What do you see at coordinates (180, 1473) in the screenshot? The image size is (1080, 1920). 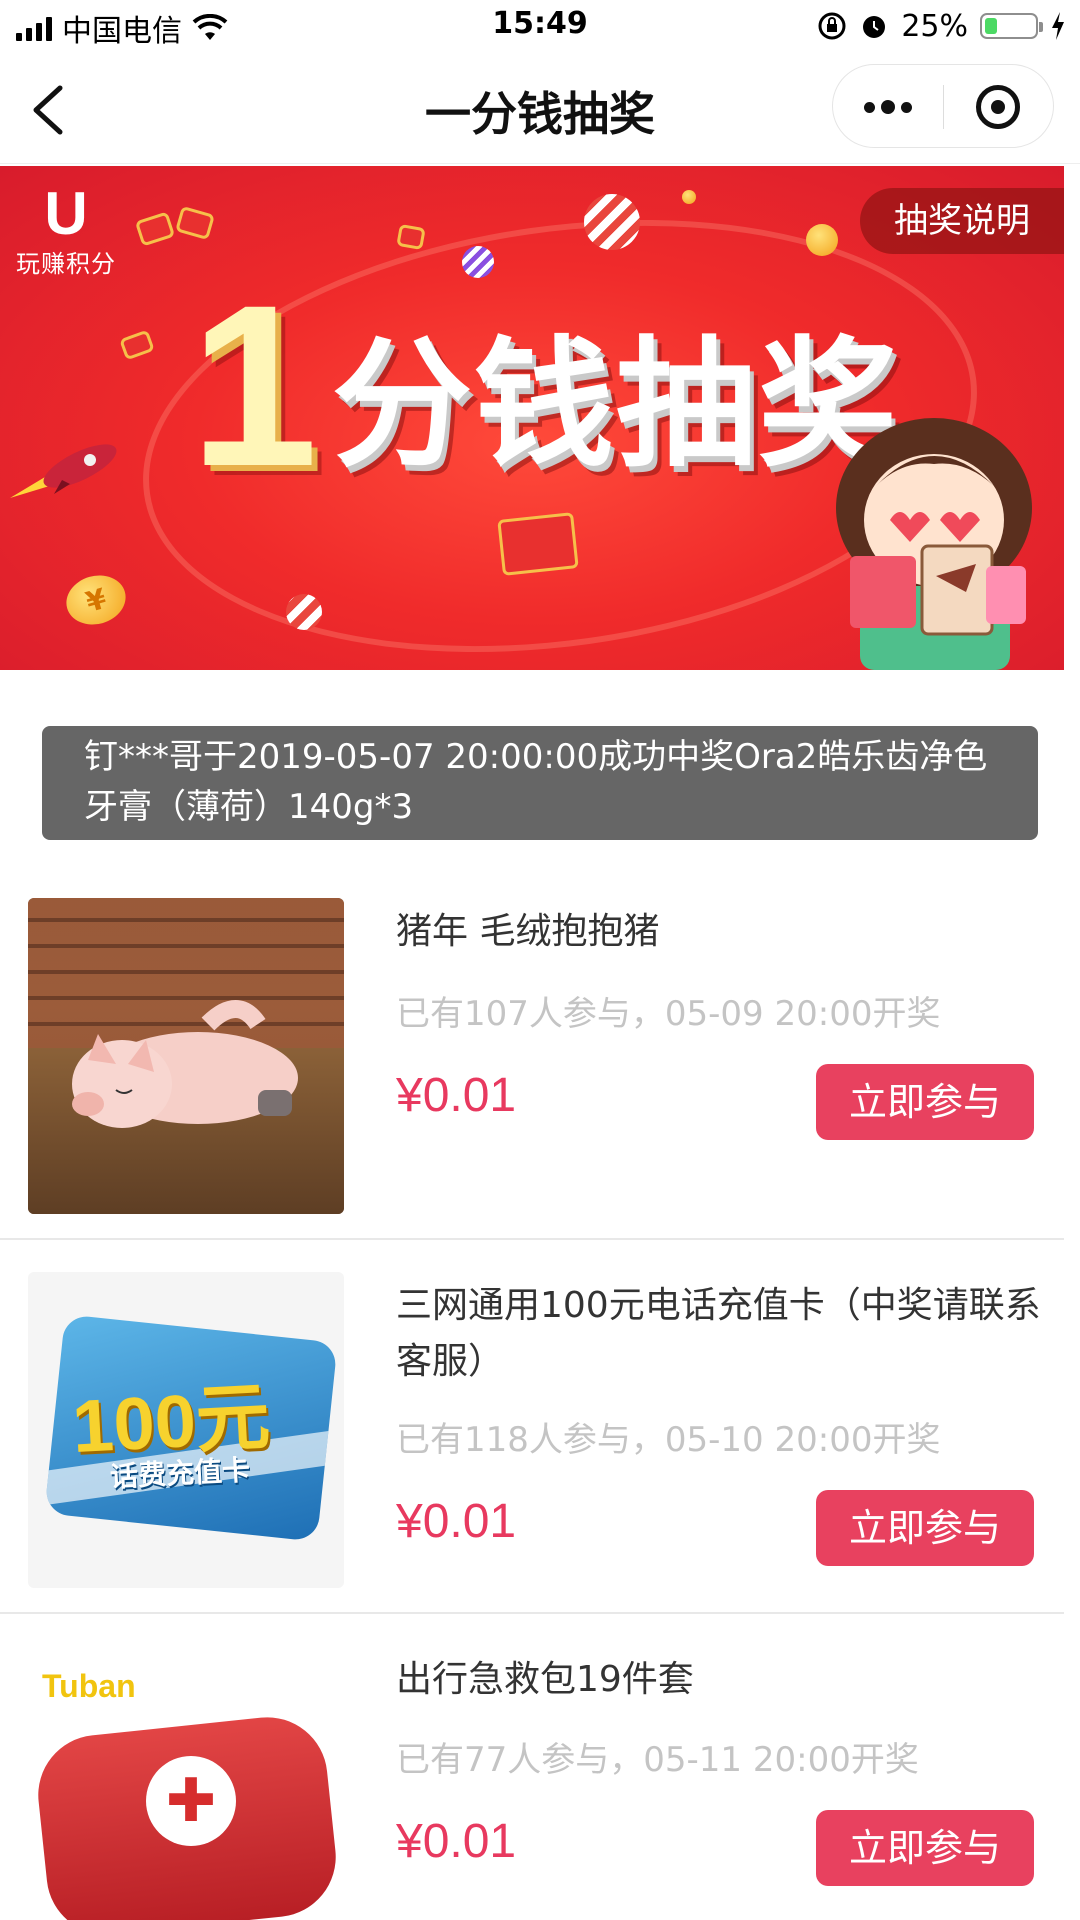 I see `card-label-text: 话费充值卡` at bounding box center [180, 1473].